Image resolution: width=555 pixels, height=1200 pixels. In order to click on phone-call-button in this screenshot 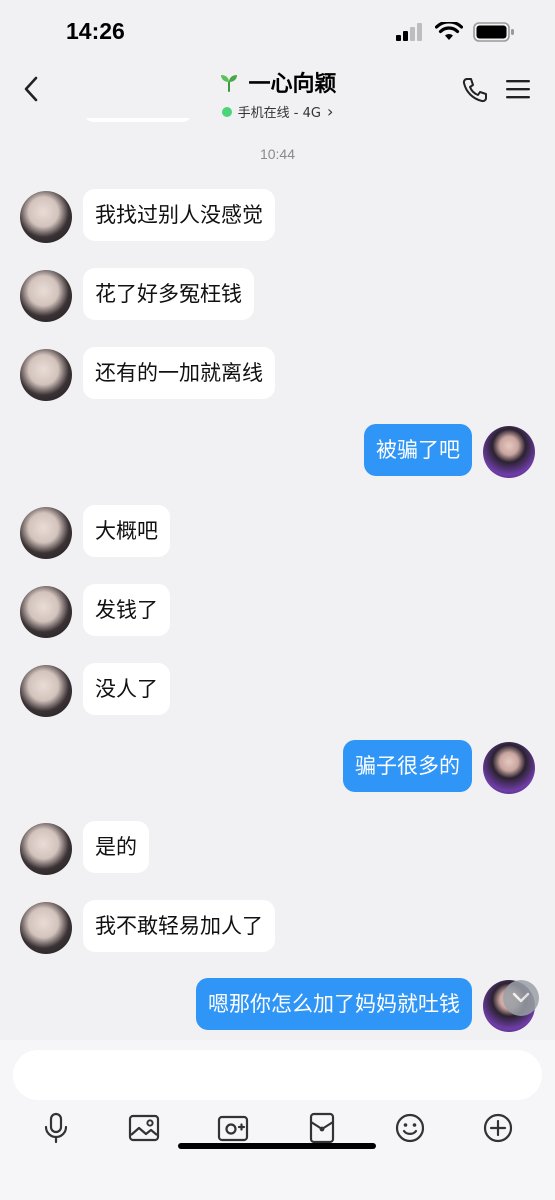, I will do `click(475, 90)`.